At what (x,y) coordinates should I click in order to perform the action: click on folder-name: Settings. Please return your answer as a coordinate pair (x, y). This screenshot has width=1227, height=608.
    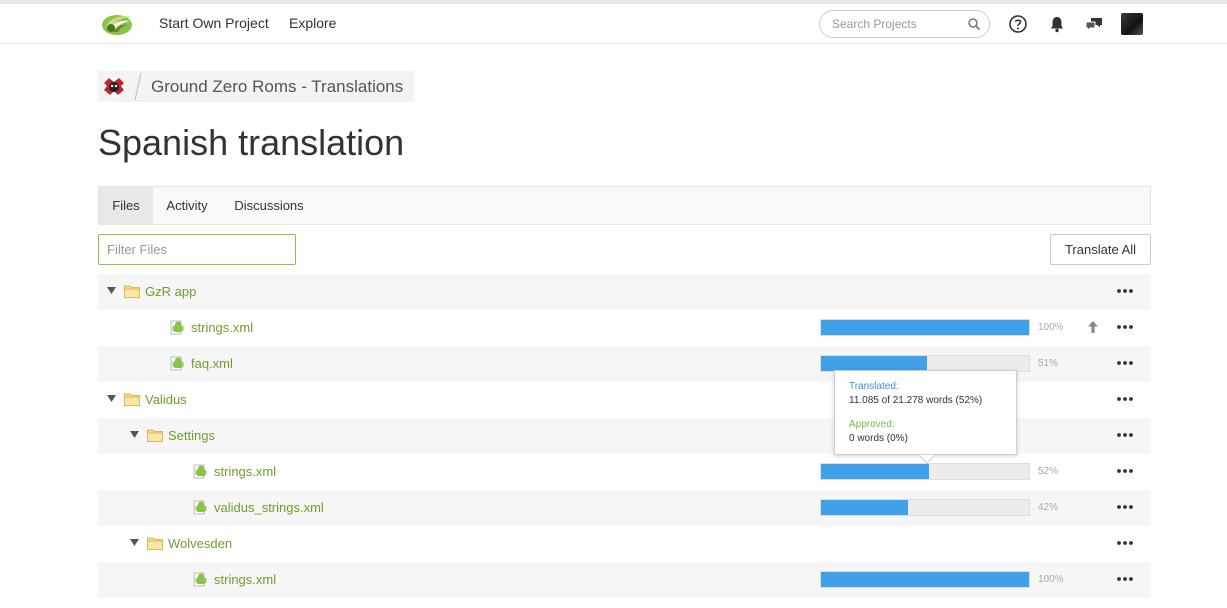
    Looking at the image, I should click on (191, 435).